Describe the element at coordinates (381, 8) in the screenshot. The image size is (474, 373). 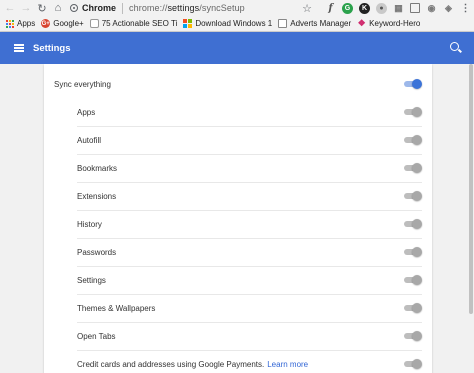
I see `profile-extension-icon: ●` at that location.